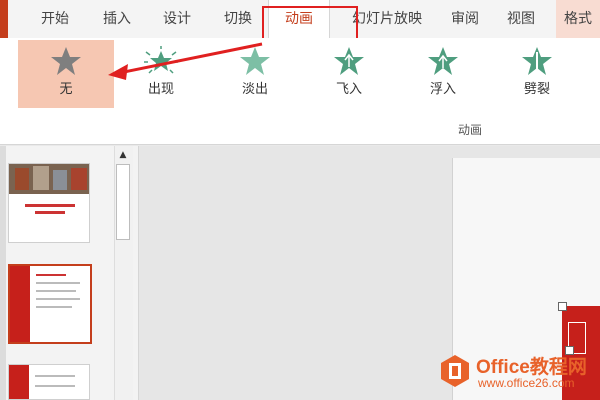  Describe the element at coordinates (160, 89) in the screenshot. I see `effect-appear-label: 出现` at that location.